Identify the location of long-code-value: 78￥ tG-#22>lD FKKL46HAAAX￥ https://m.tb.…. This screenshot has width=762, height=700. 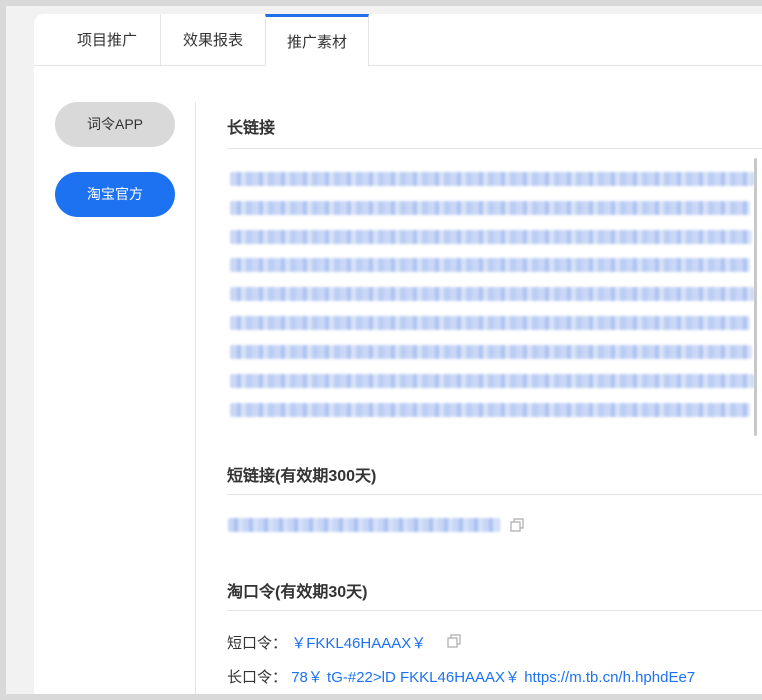
(493, 677).